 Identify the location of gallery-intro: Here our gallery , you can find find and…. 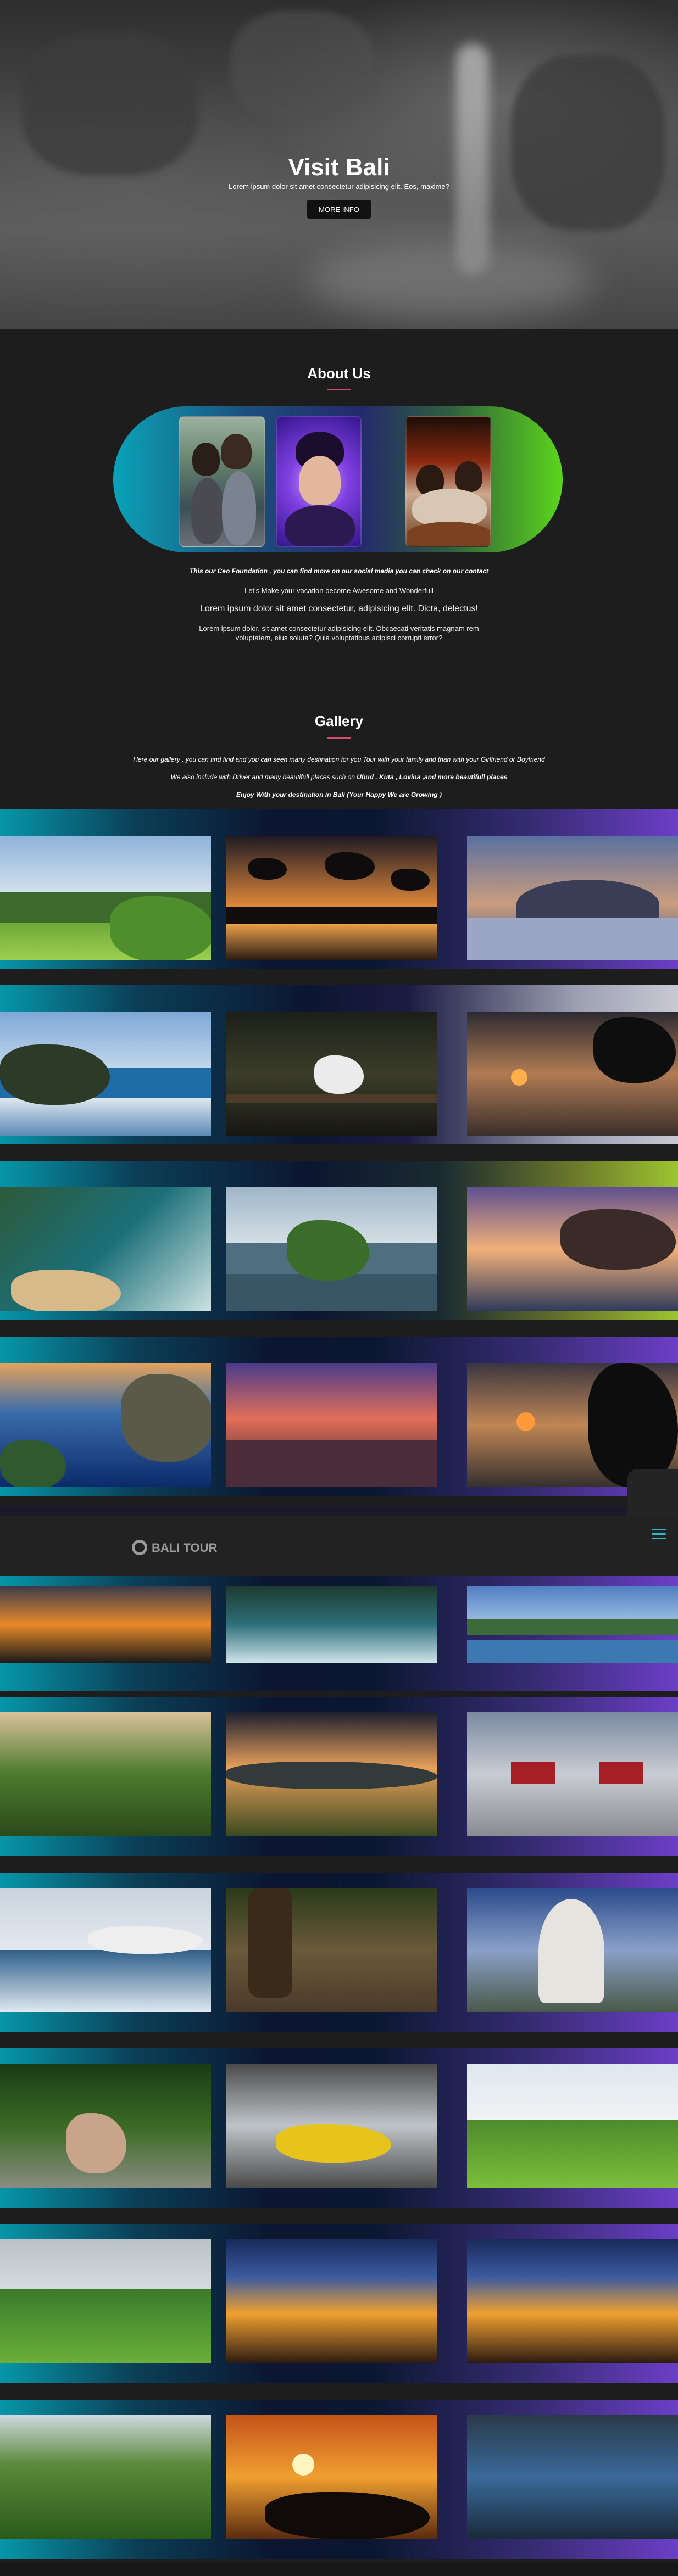
(339, 760).